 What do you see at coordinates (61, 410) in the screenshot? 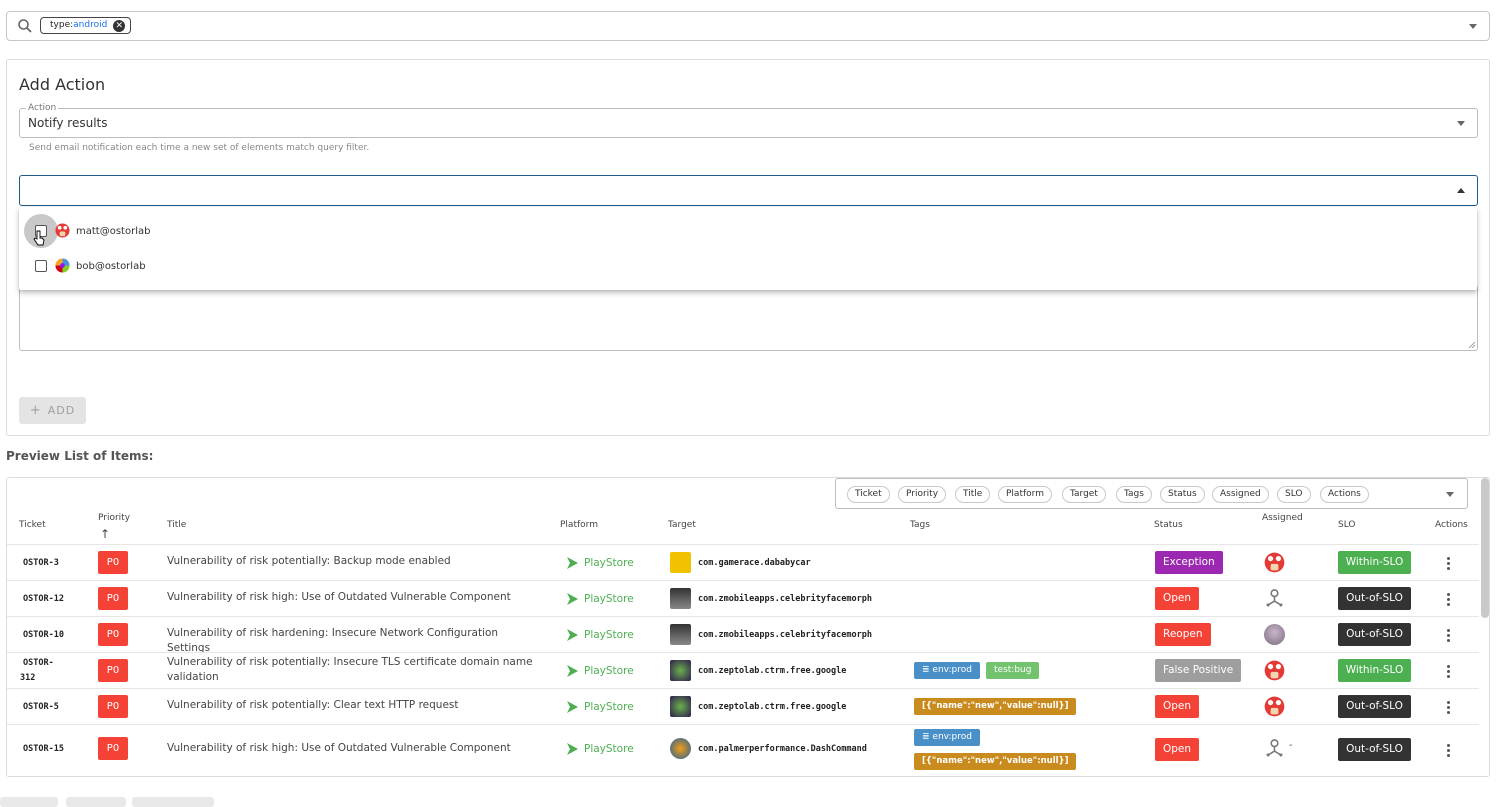
I see `add-button-label: ADD` at bounding box center [61, 410].